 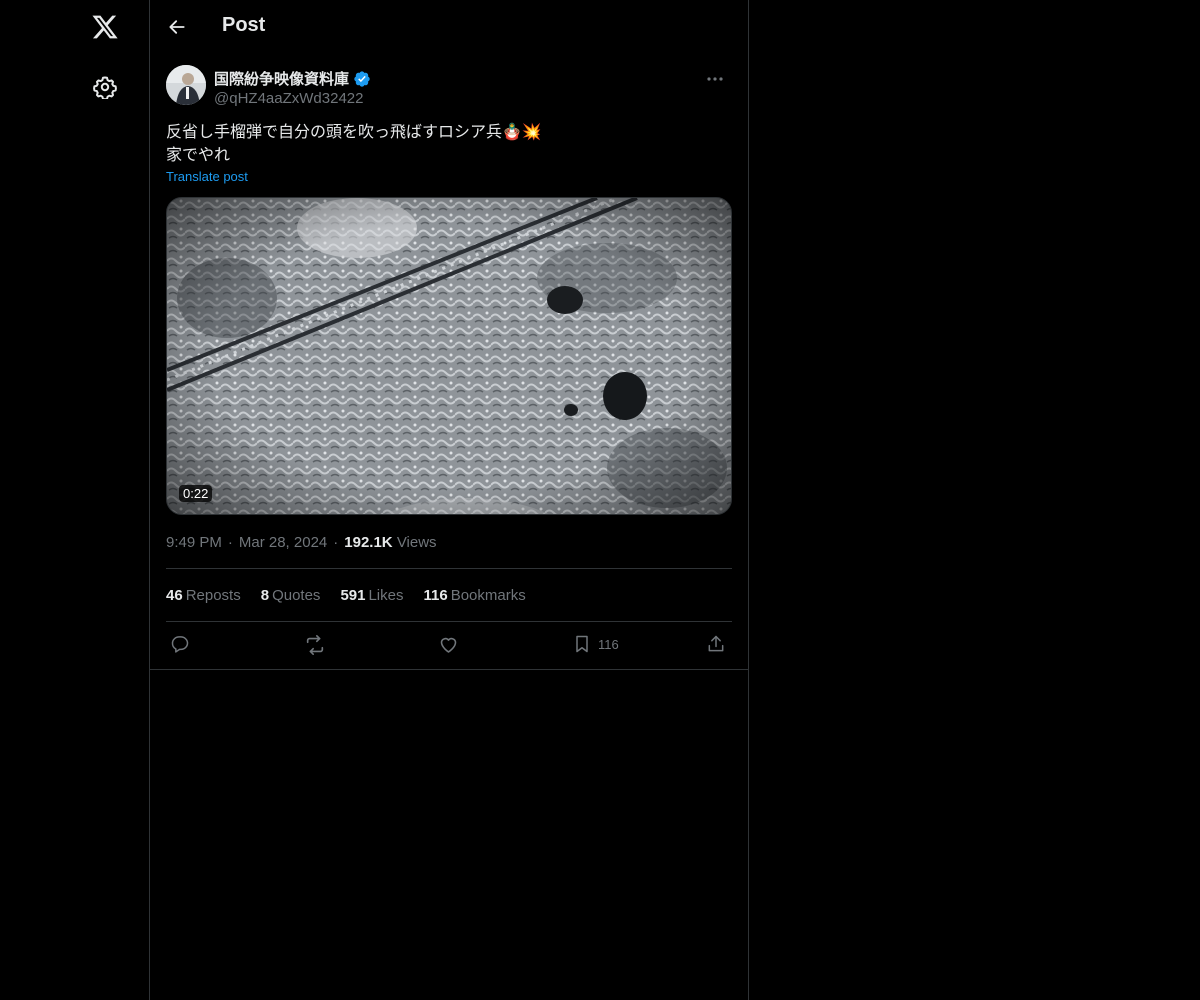 I want to click on page-header: Post, so click(x=449, y=27).